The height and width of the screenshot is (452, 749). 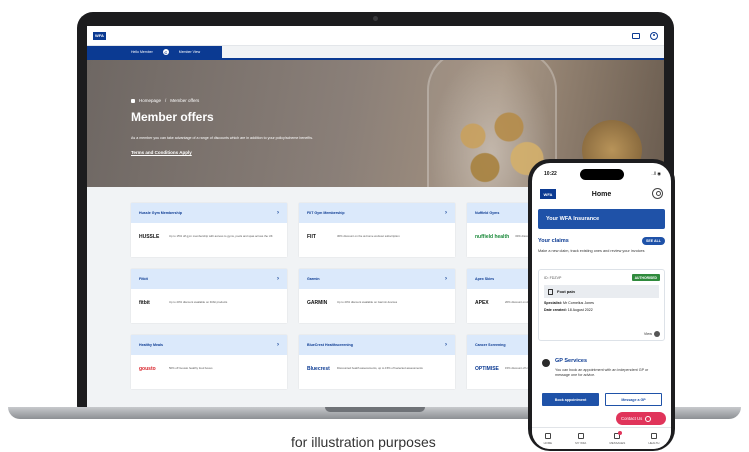 What do you see at coordinates (143, 279) in the screenshot?
I see `offer-title: Fitbit` at bounding box center [143, 279].